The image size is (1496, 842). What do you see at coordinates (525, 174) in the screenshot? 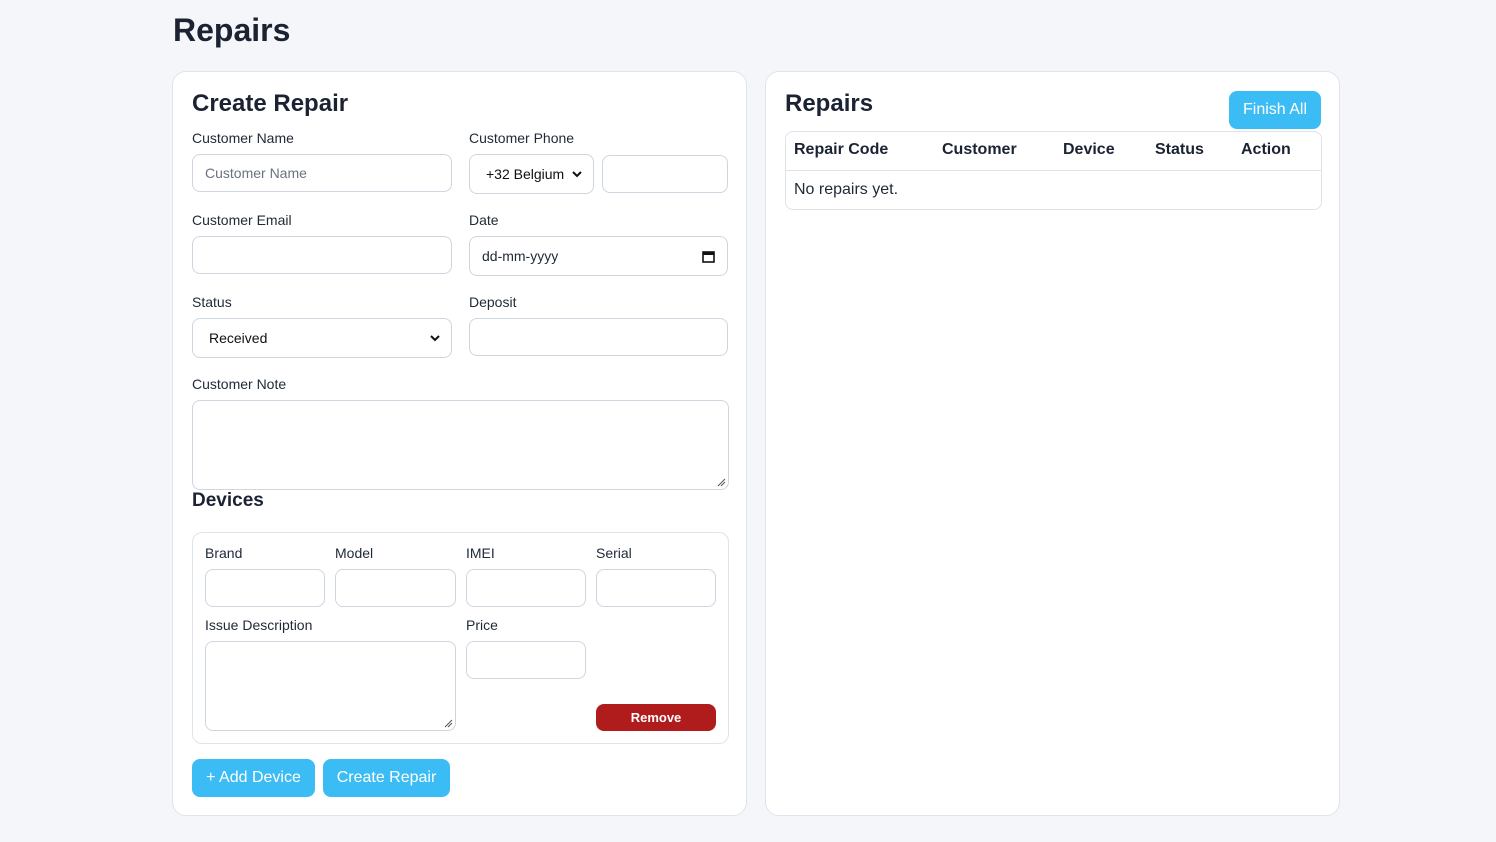
I see `country-code-value: +32 Belgium` at bounding box center [525, 174].